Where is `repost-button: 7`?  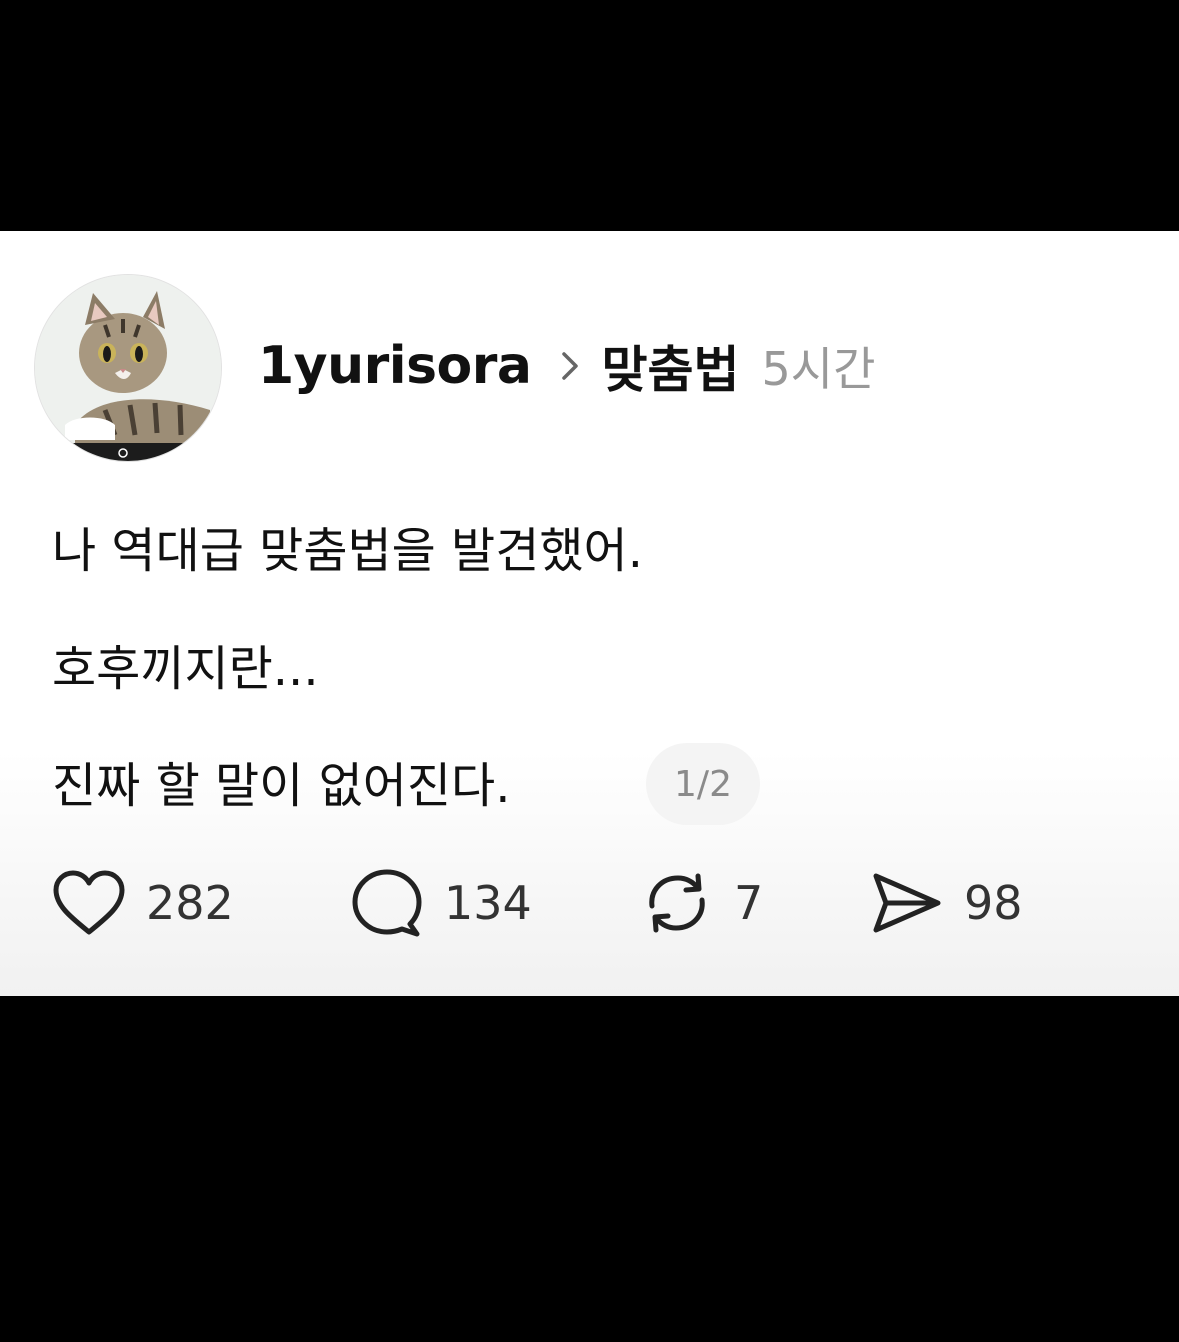 repost-button: 7 is located at coordinates (701, 903).